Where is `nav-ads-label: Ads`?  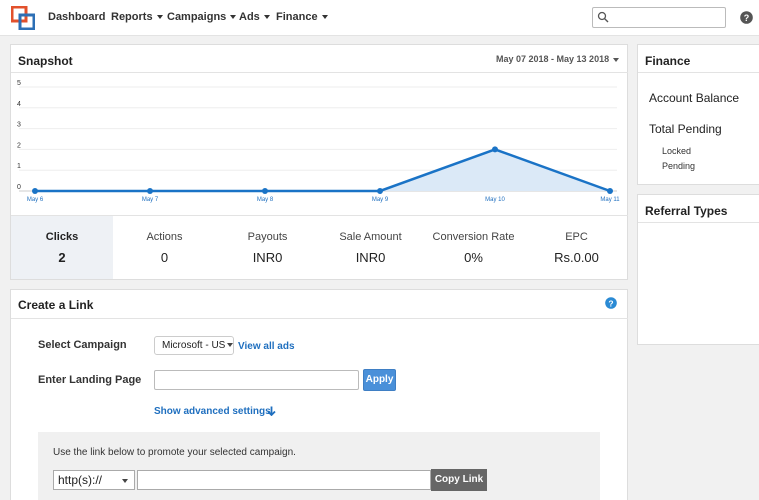 nav-ads-label: Ads is located at coordinates (249, 17).